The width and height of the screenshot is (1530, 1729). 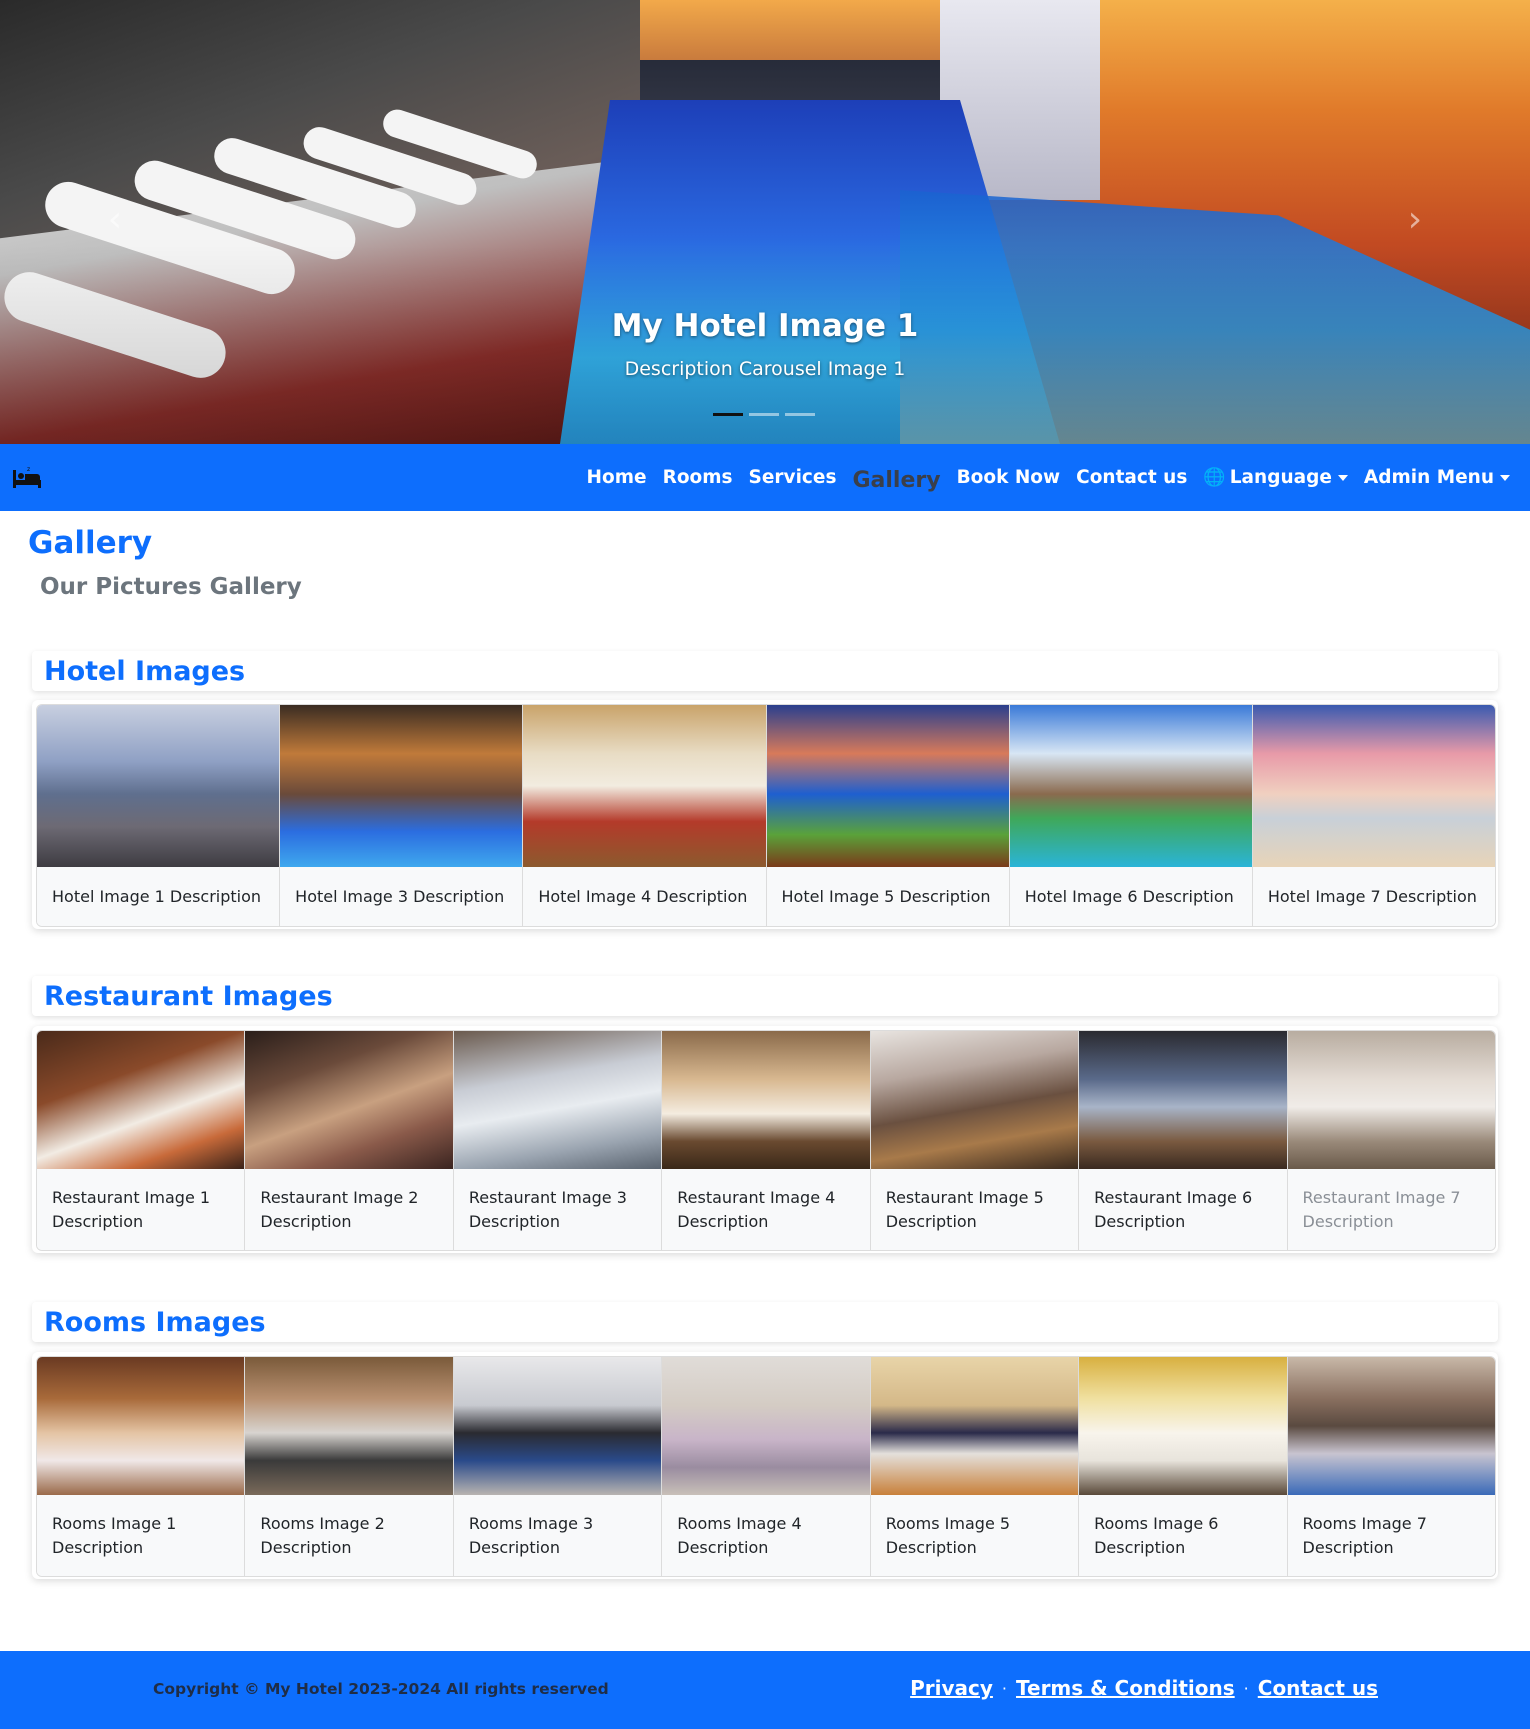 What do you see at coordinates (1373, 896) in the screenshot?
I see `hotel-image-caption: Hotel Image 7 Description` at bounding box center [1373, 896].